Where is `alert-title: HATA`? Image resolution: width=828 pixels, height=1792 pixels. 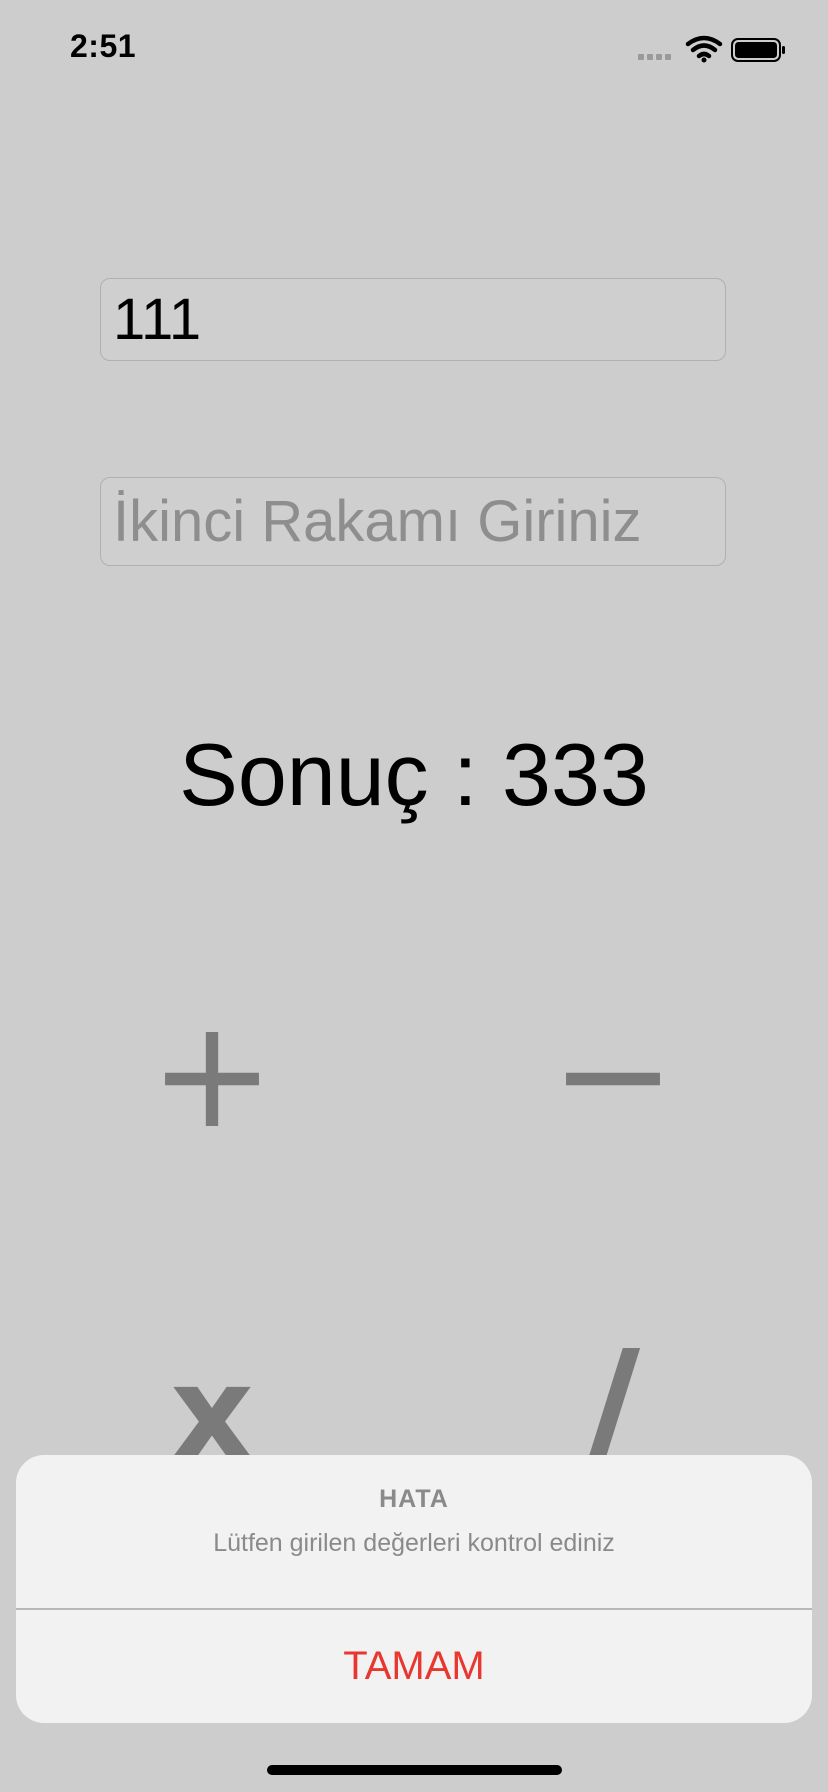 alert-title: HATA is located at coordinates (414, 1499).